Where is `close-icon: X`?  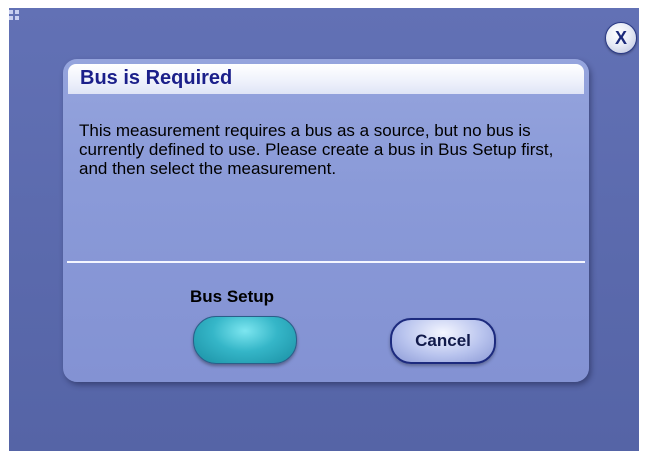
close-icon: X is located at coordinates (620, 37).